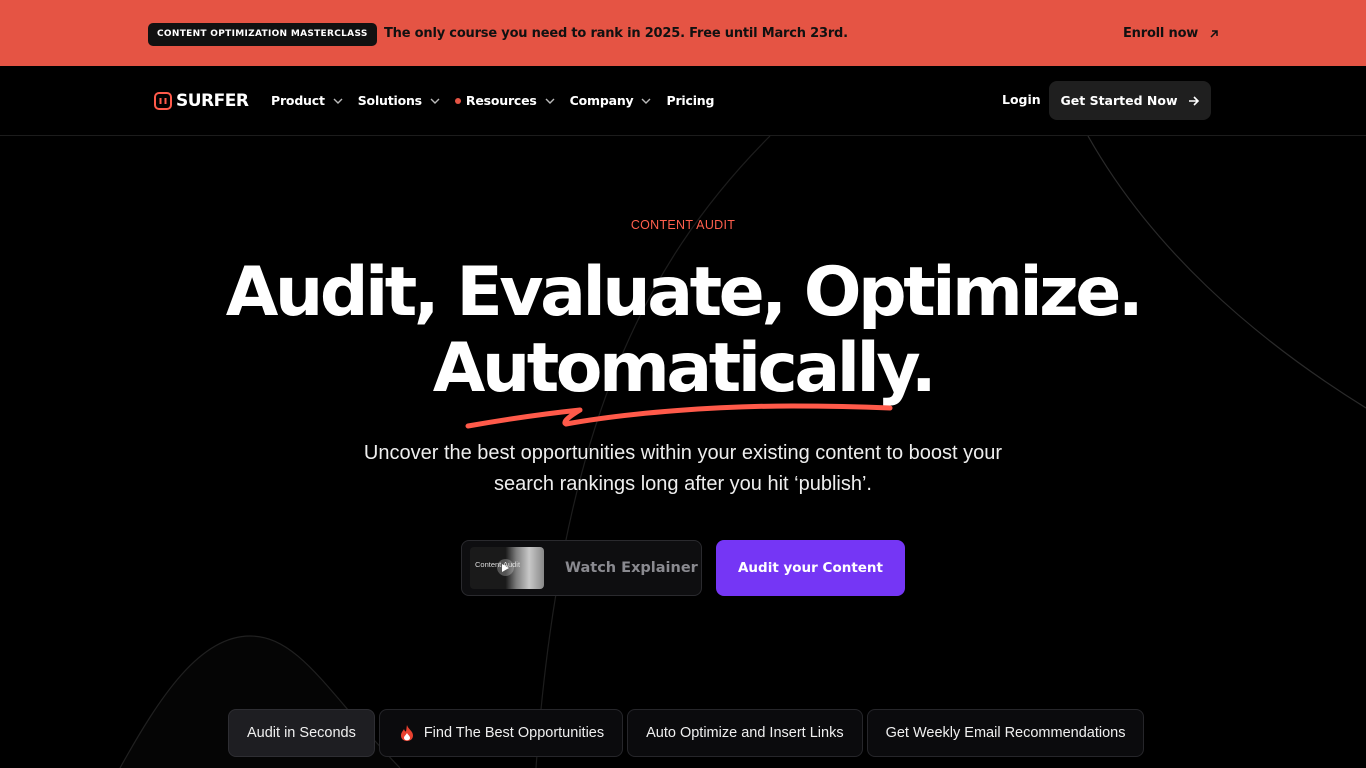 The image size is (1366, 768). I want to click on tab-auto-optimize: Auto Optimize and Insert Links, so click(745, 733).